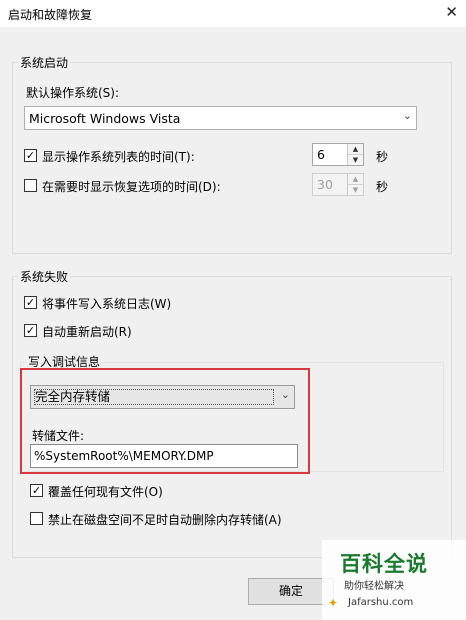 The image size is (466, 620). Describe the element at coordinates (384, 564) in the screenshot. I see `watermark-title: 百科全说` at that location.